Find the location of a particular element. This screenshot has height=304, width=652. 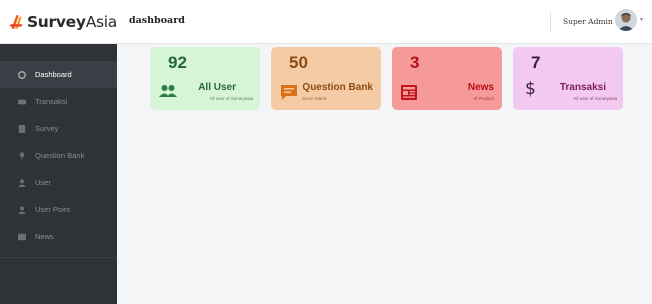

sidebar-item-label: News is located at coordinates (44, 236).